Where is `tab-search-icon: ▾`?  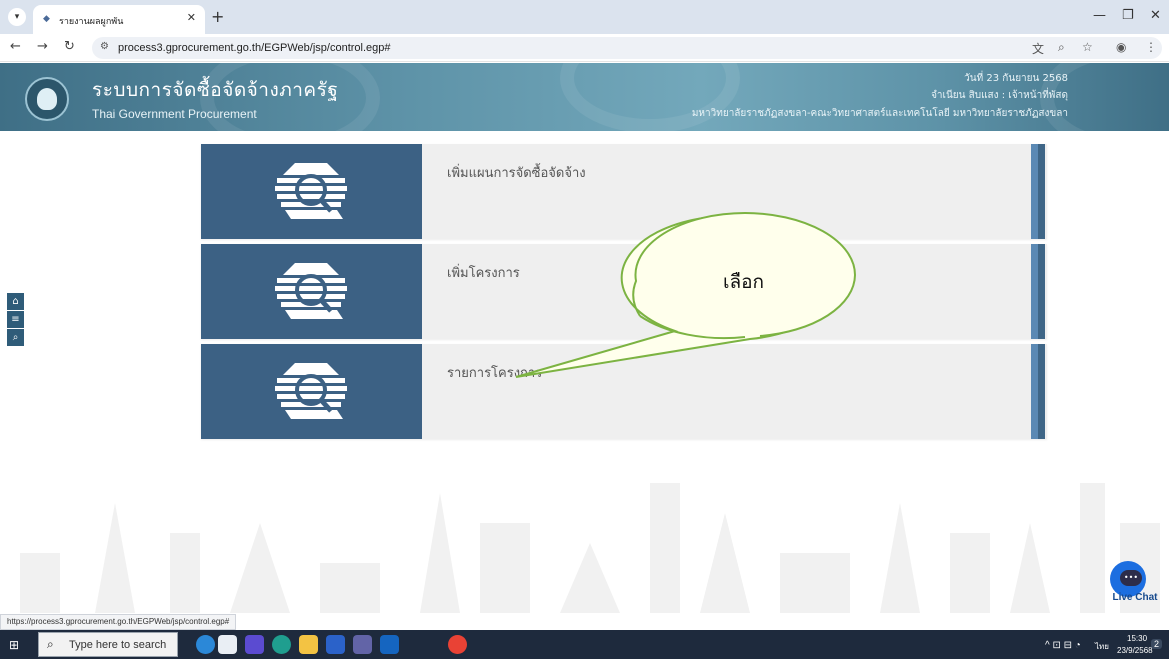 tab-search-icon: ▾ is located at coordinates (17, 17).